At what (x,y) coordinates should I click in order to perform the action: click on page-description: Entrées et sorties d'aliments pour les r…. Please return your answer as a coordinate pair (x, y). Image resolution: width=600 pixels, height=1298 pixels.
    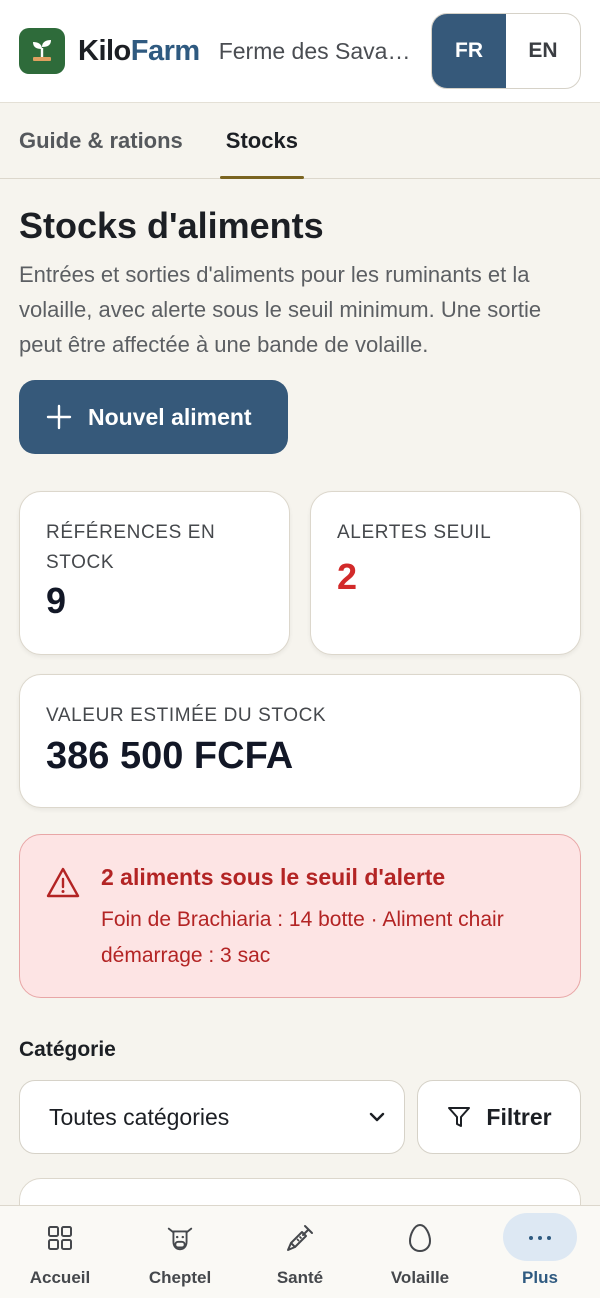
    Looking at the image, I should click on (280, 309).